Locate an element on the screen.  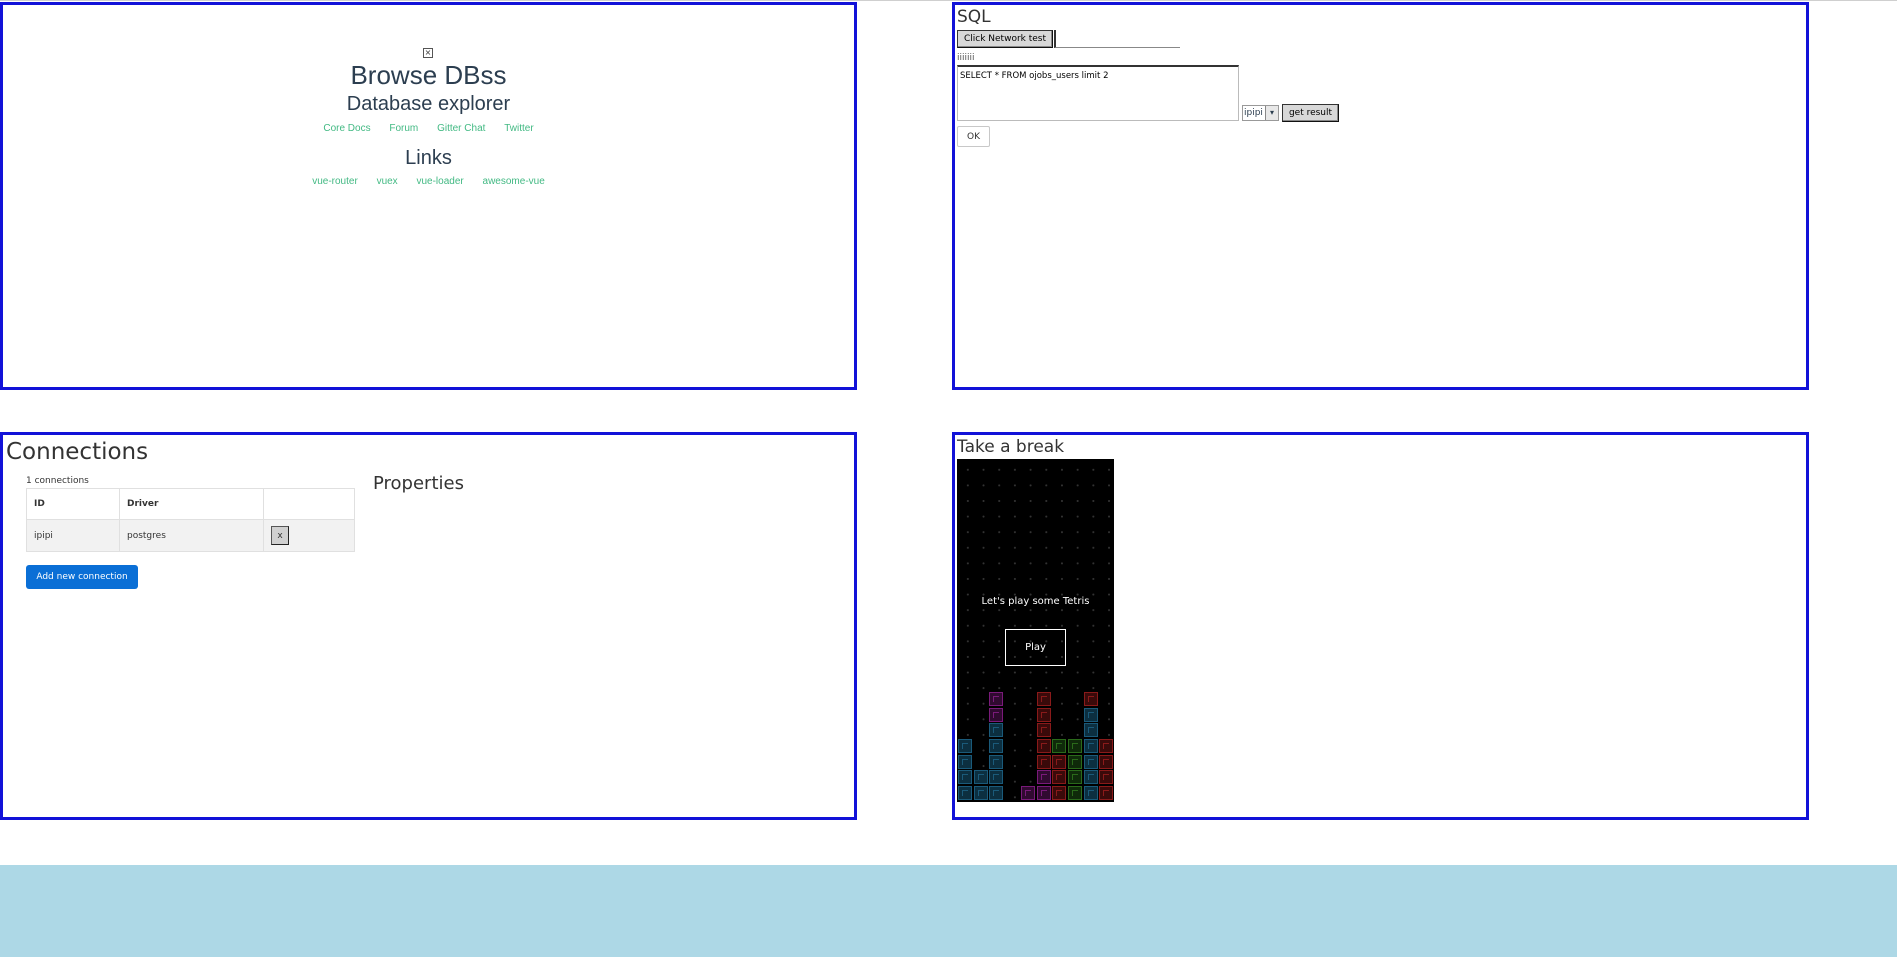
connection-select-value: ipipi is located at coordinates (1253, 113).